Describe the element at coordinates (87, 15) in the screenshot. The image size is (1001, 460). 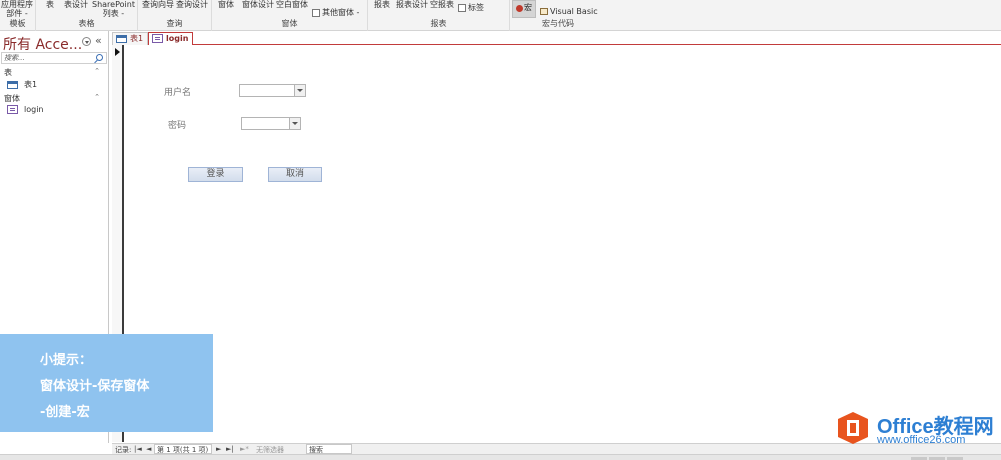
I see `ribbon-group-tables: 表 表设计 SharePoint 列表 - 表格` at that location.